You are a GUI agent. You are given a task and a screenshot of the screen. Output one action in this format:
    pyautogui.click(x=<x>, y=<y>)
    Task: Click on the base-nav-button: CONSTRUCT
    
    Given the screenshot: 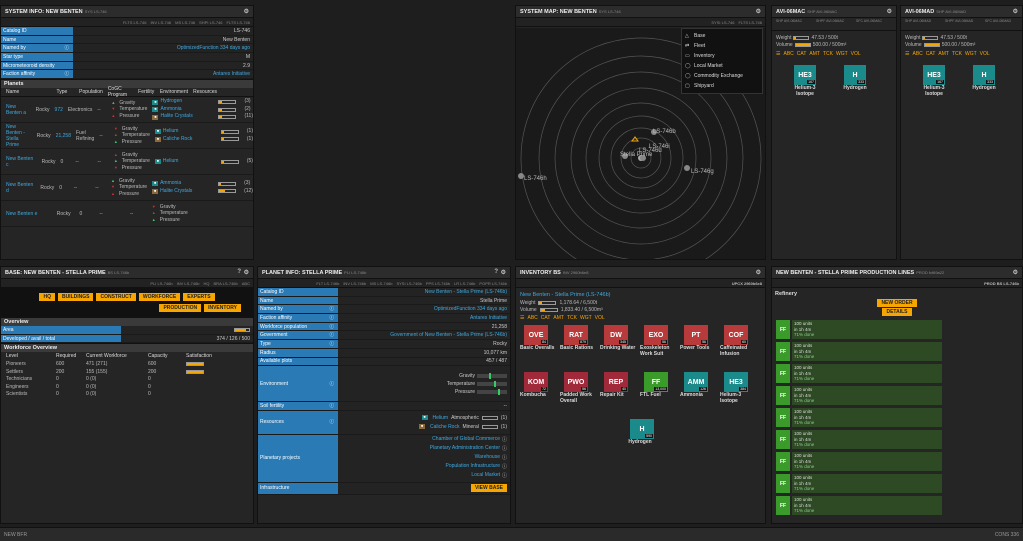 What is the action you would take?
    pyautogui.click(x=116, y=297)
    